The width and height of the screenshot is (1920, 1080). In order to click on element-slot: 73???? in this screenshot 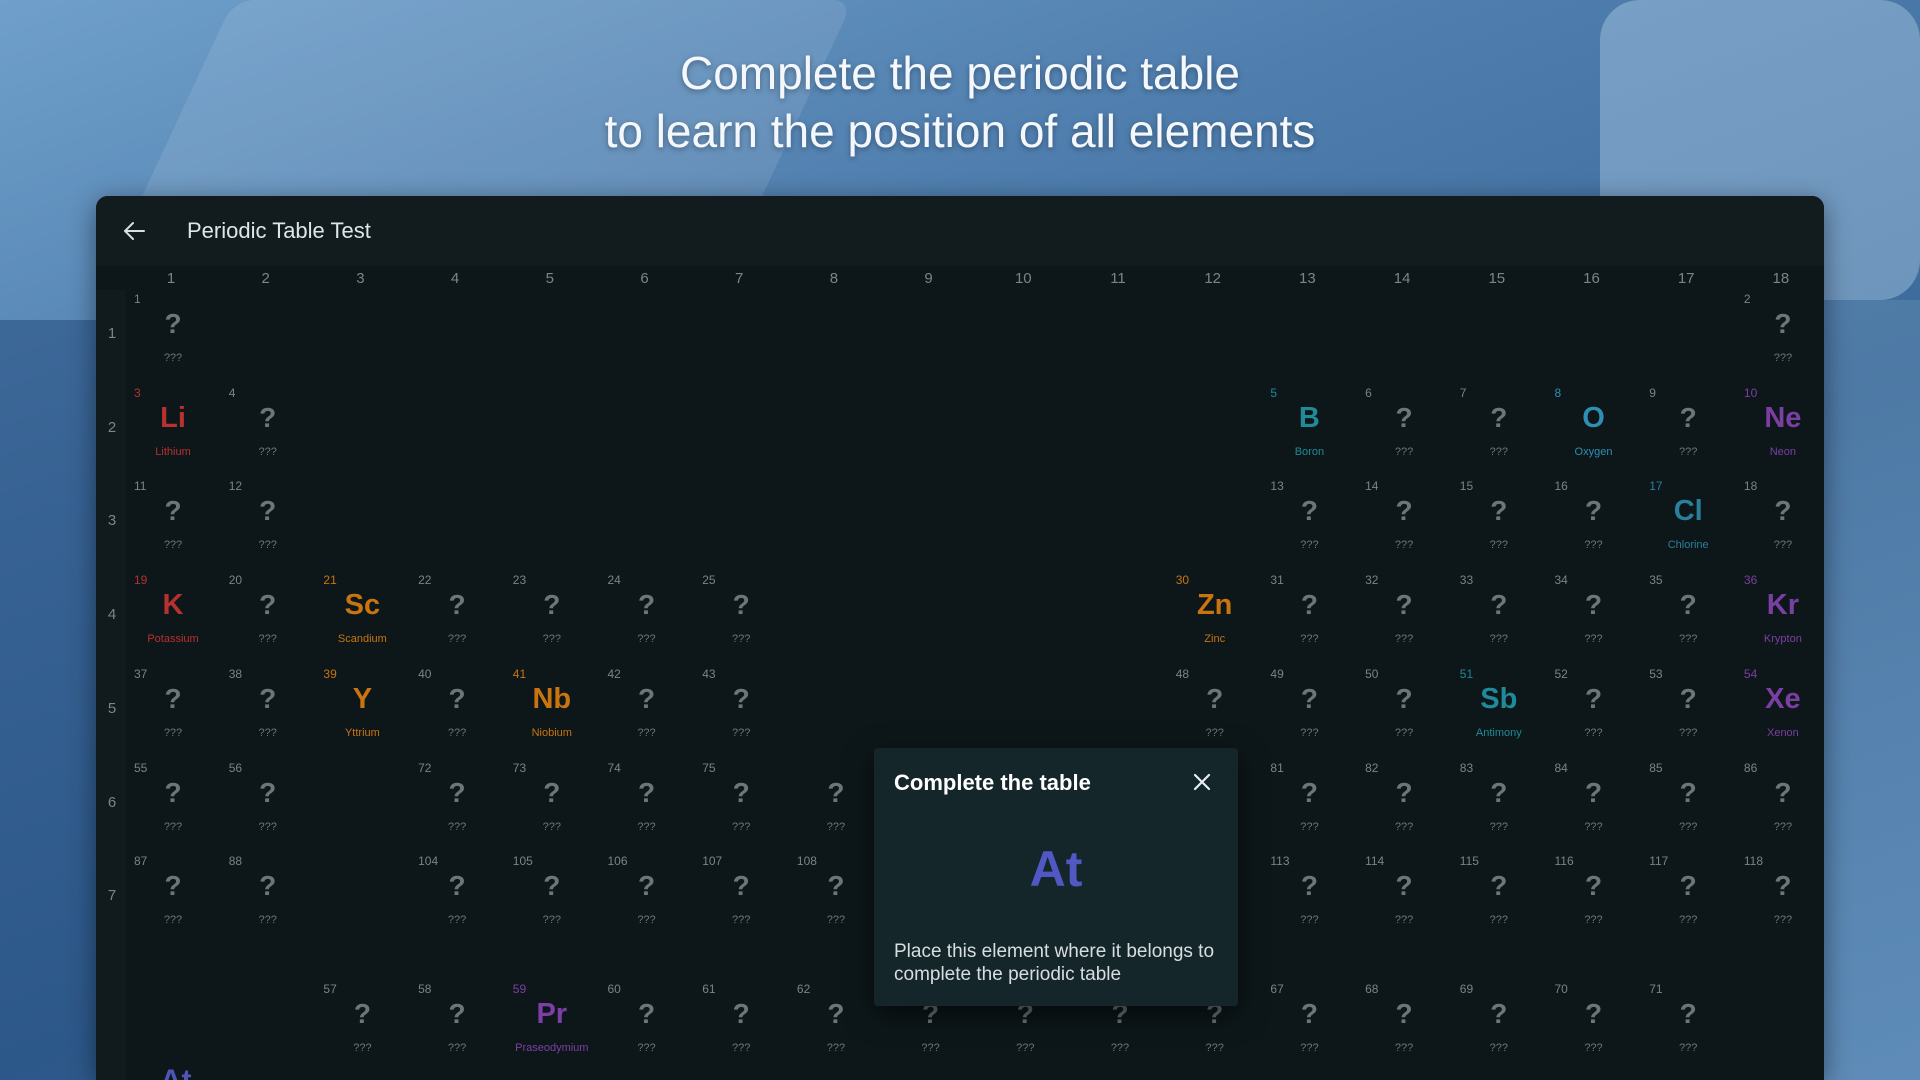, I will do `click(552, 804)`.